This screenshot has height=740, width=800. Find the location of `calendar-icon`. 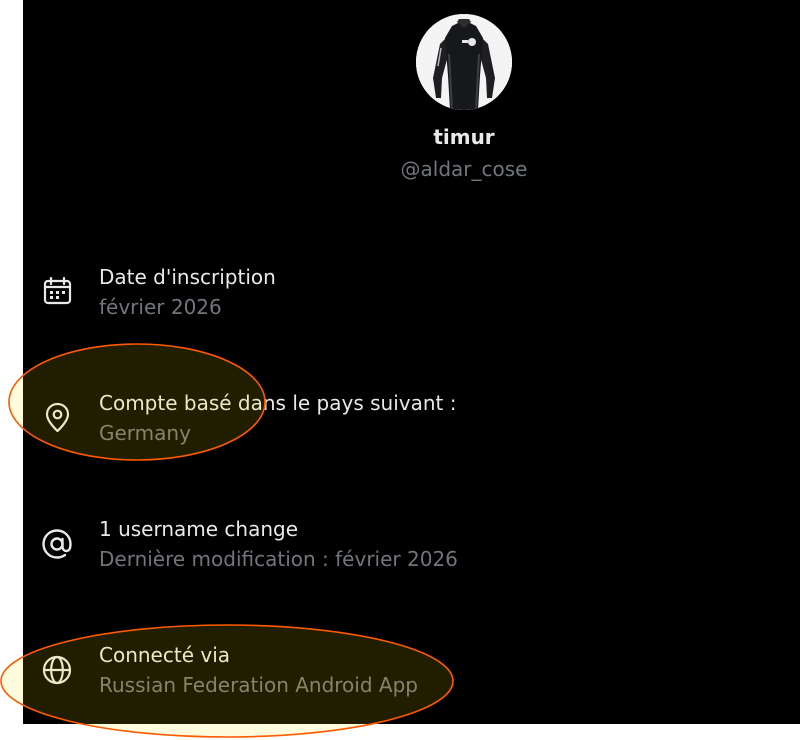

calendar-icon is located at coordinates (58, 292).